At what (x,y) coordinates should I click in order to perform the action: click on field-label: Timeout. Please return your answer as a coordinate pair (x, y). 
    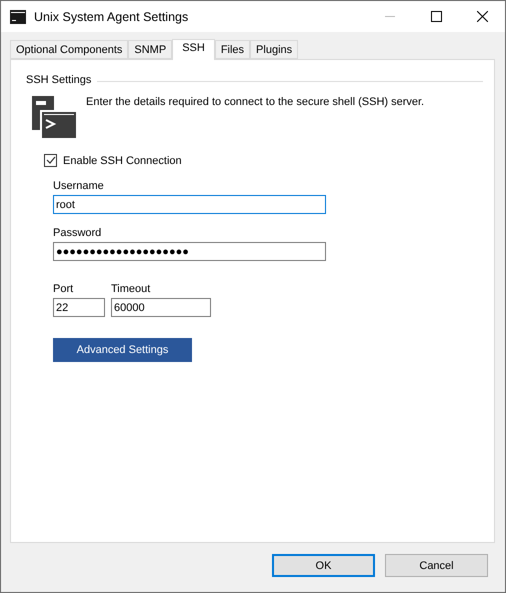
    Looking at the image, I should click on (131, 289).